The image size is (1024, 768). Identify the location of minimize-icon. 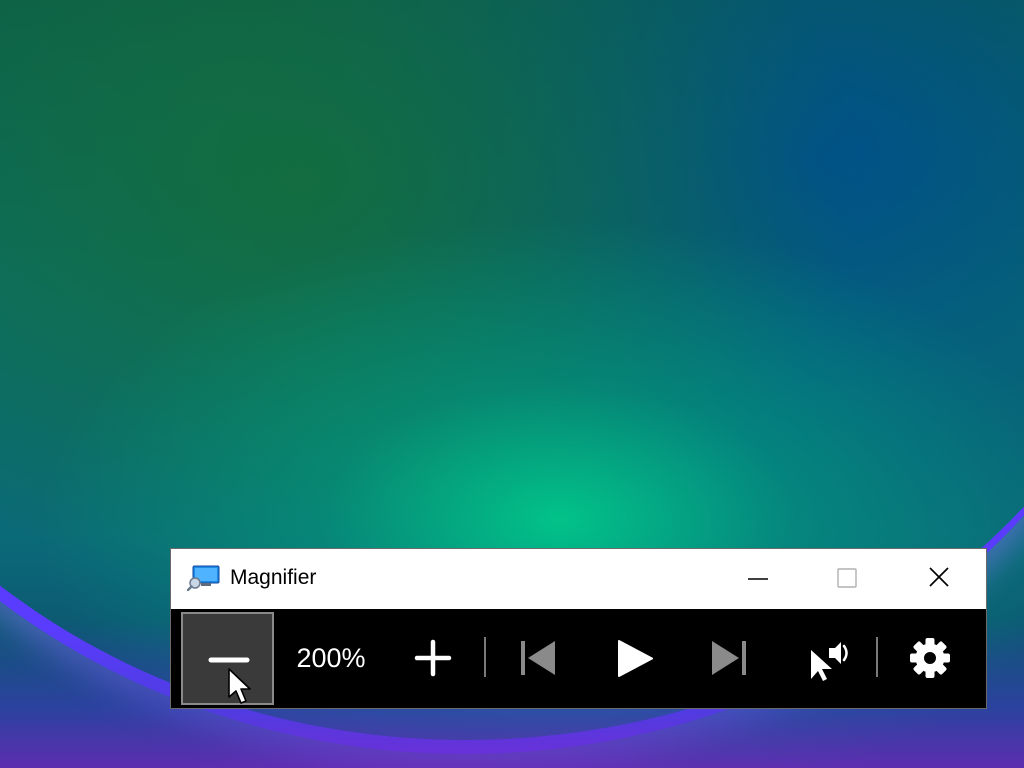
(758, 579).